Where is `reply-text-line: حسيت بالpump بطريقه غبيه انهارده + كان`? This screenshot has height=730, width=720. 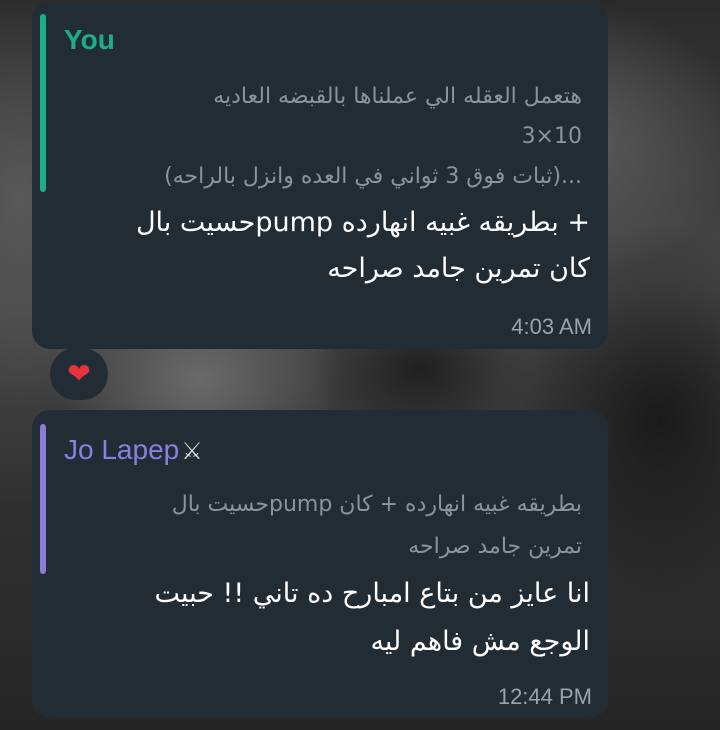
reply-text-line: حسيت بالpump بطريقه غبيه انهارده + كان is located at coordinates (376, 504).